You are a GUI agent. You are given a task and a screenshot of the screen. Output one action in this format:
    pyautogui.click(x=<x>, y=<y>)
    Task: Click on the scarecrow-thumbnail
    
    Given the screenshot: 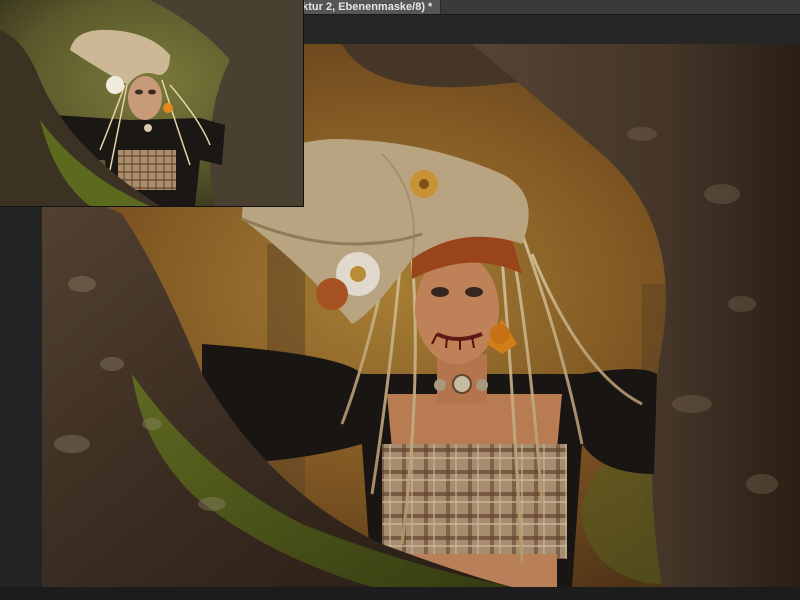 What is the action you would take?
    pyautogui.click(x=151, y=103)
    